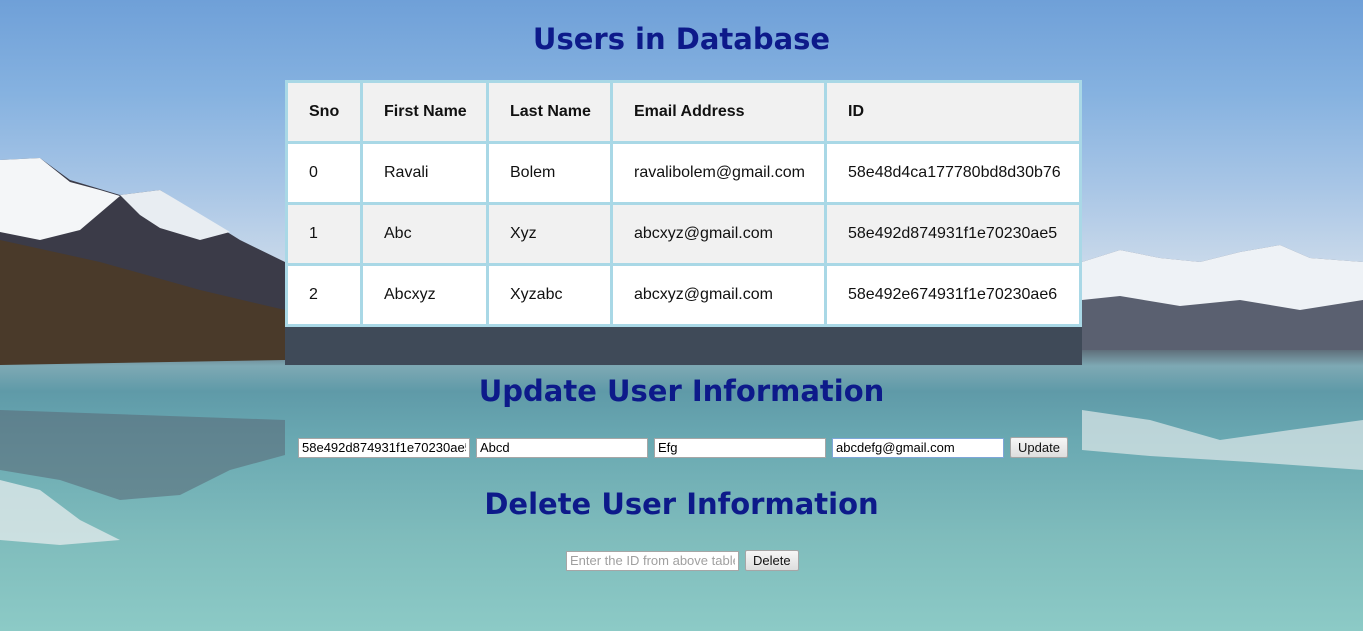 The image size is (1363, 631). Describe the element at coordinates (424, 234) in the screenshot. I see `cell-first-name: Abc` at that location.